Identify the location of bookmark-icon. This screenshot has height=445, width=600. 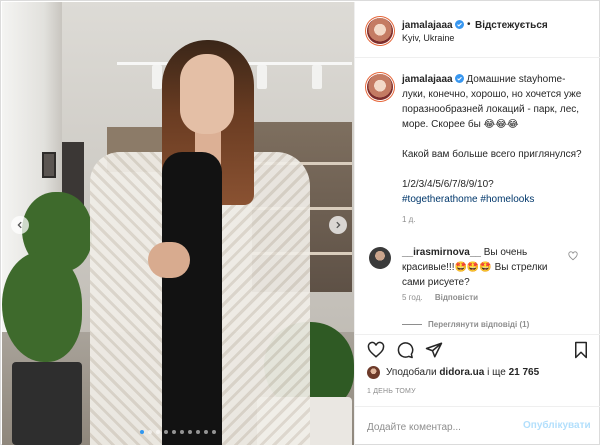
(581, 350).